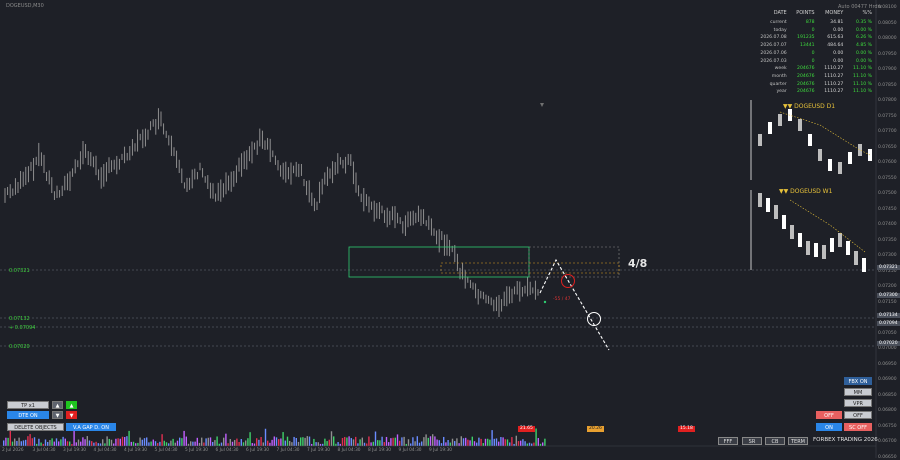 This screenshot has width=900, height=460. What do you see at coordinates (858, 427) in the screenshot?
I see `sc-button: SC OFF` at bounding box center [858, 427].